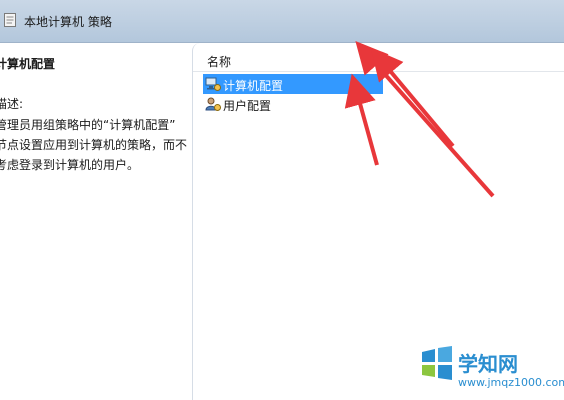 Image resolution: width=564 pixels, height=400 pixels. I want to click on watermark: 学知网 www.jmqz1000.com, so click(492, 370).